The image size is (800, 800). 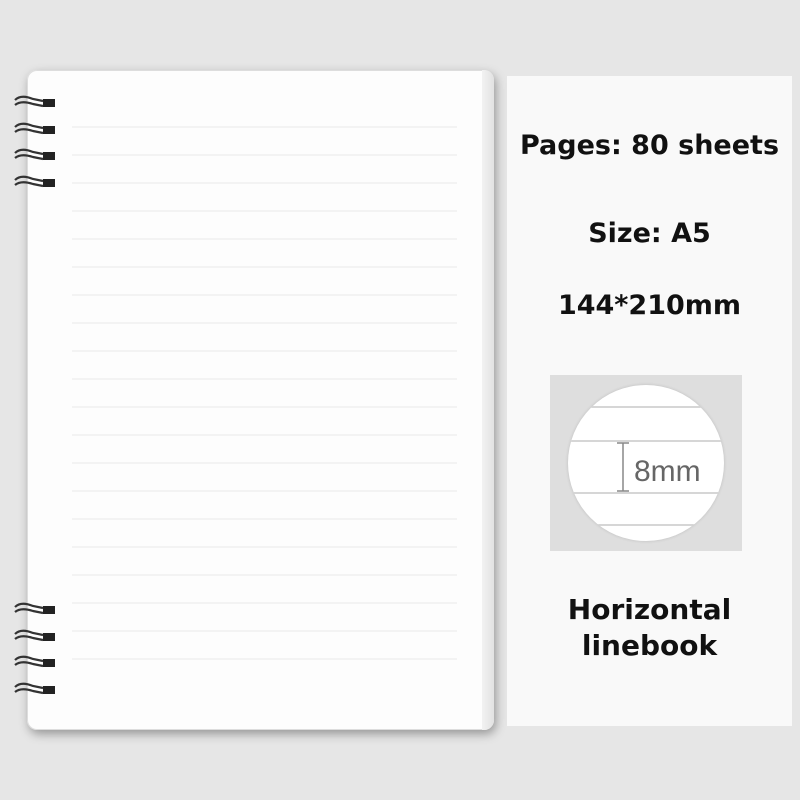 What do you see at coordinates (34, 395) in the screenshot?
I see `spiral-binding` at bounding box center [34, 395].